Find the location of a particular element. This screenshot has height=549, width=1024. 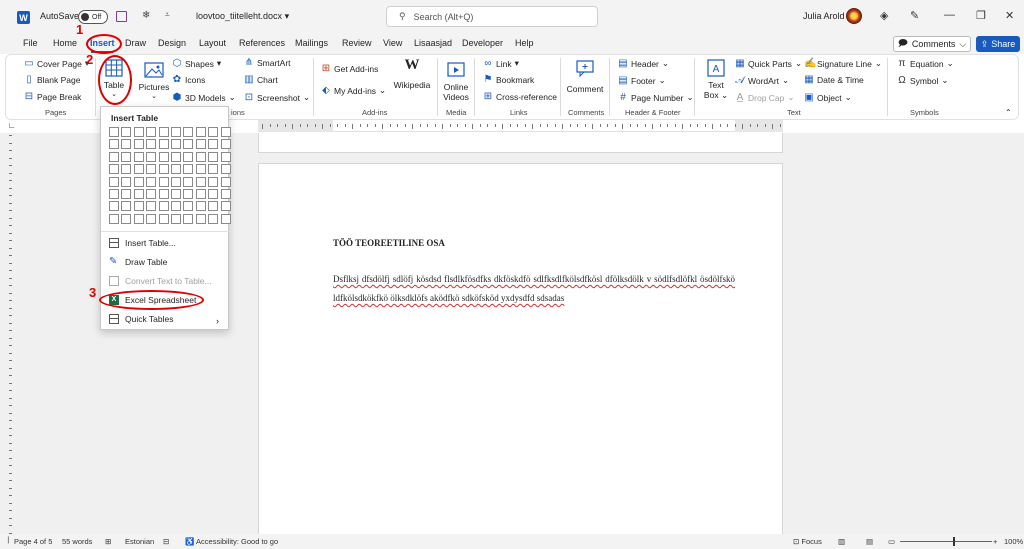

link-button: ∞ Link ▾ is located at coordinates (500, 63).